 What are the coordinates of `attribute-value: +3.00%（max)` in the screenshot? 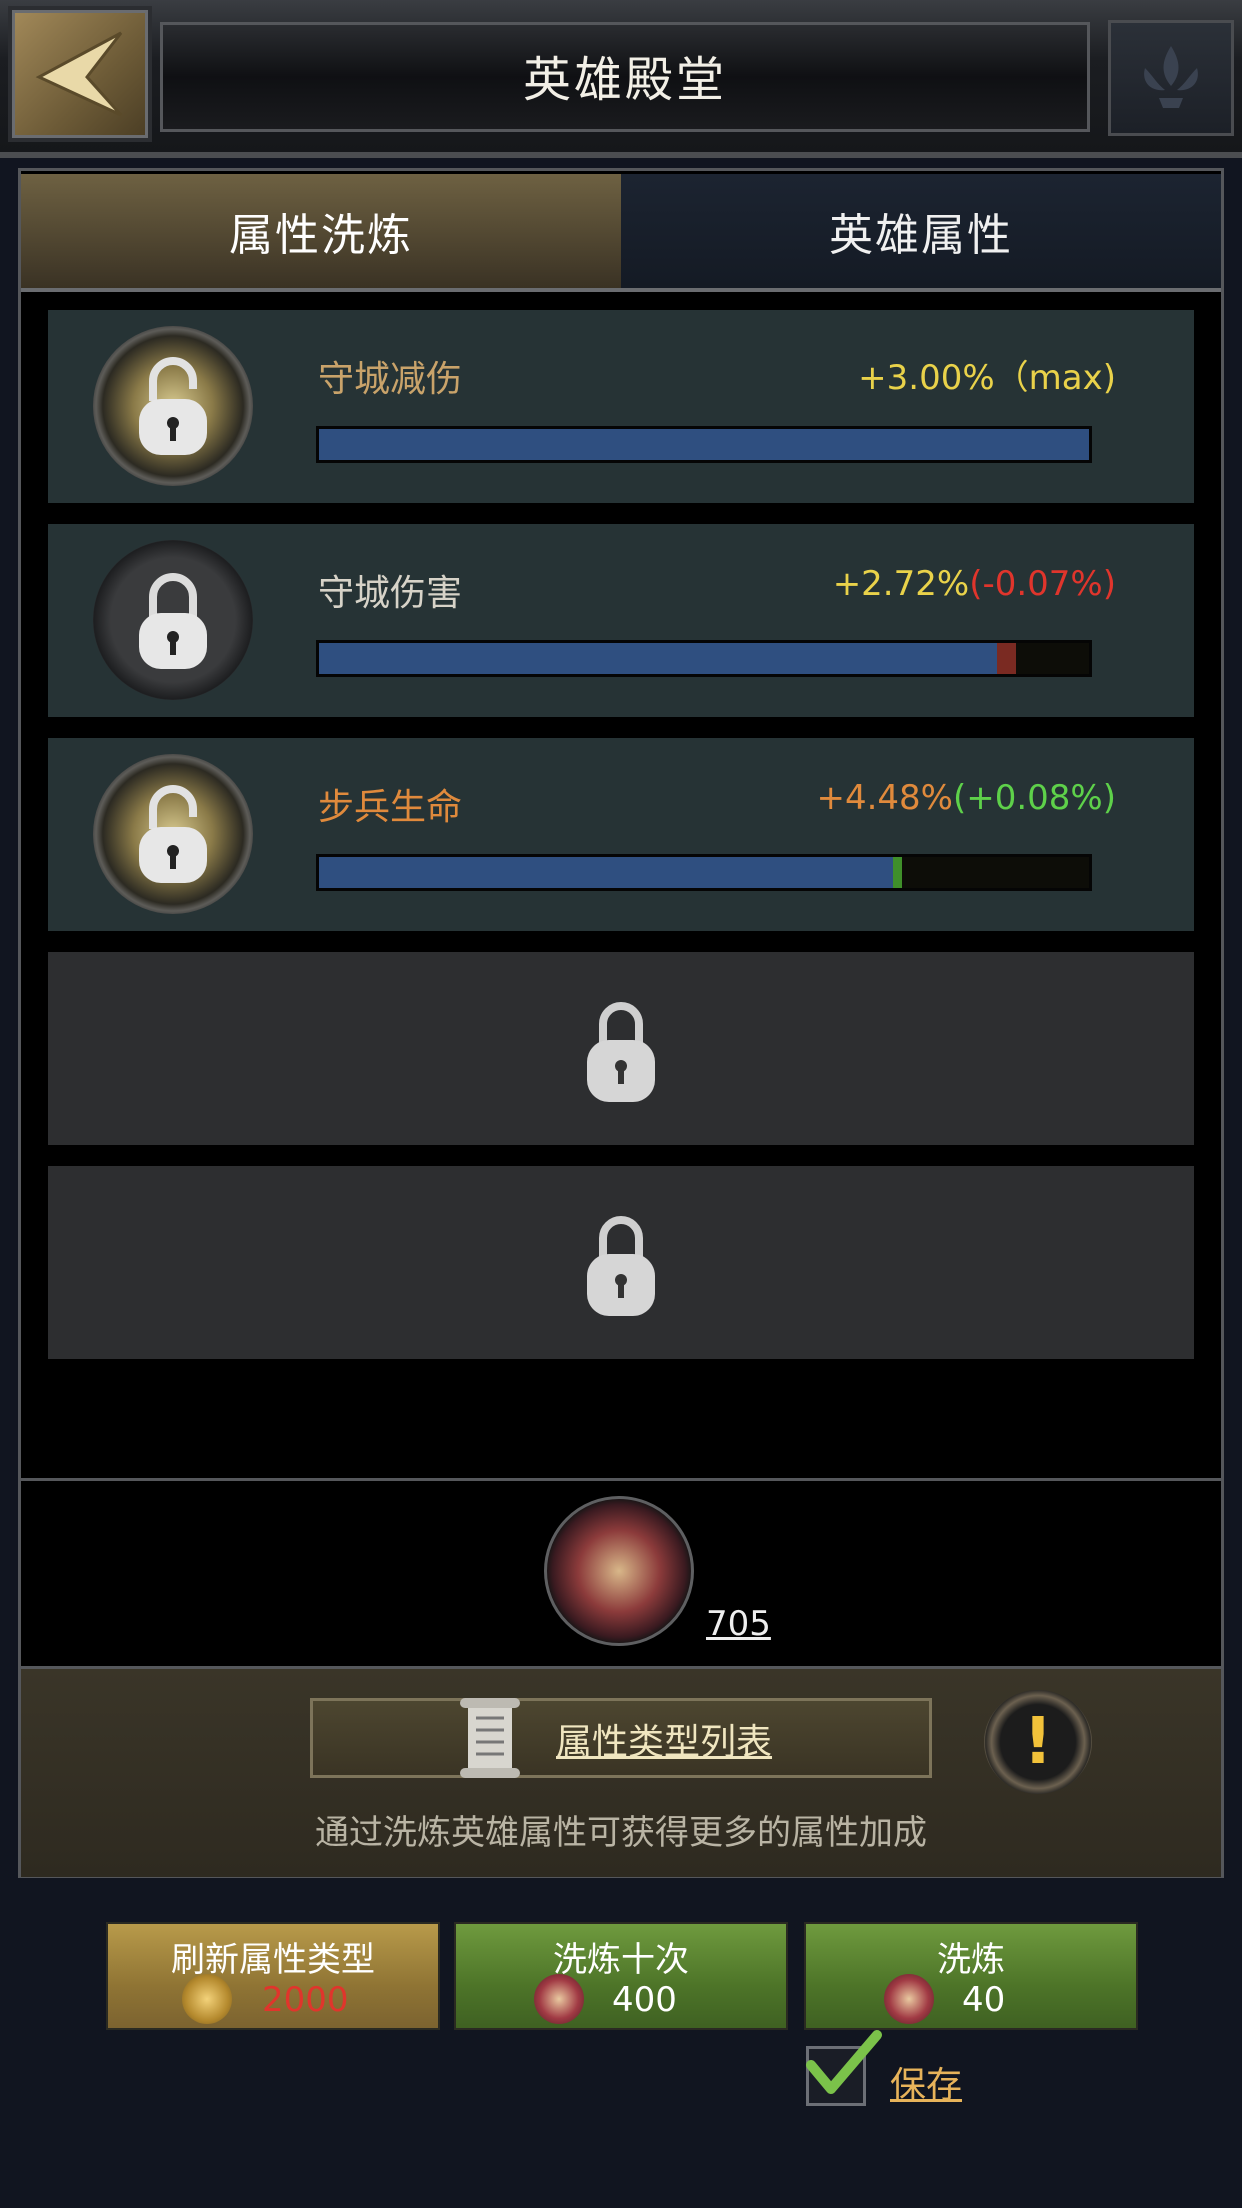 It's located at (987, 374).